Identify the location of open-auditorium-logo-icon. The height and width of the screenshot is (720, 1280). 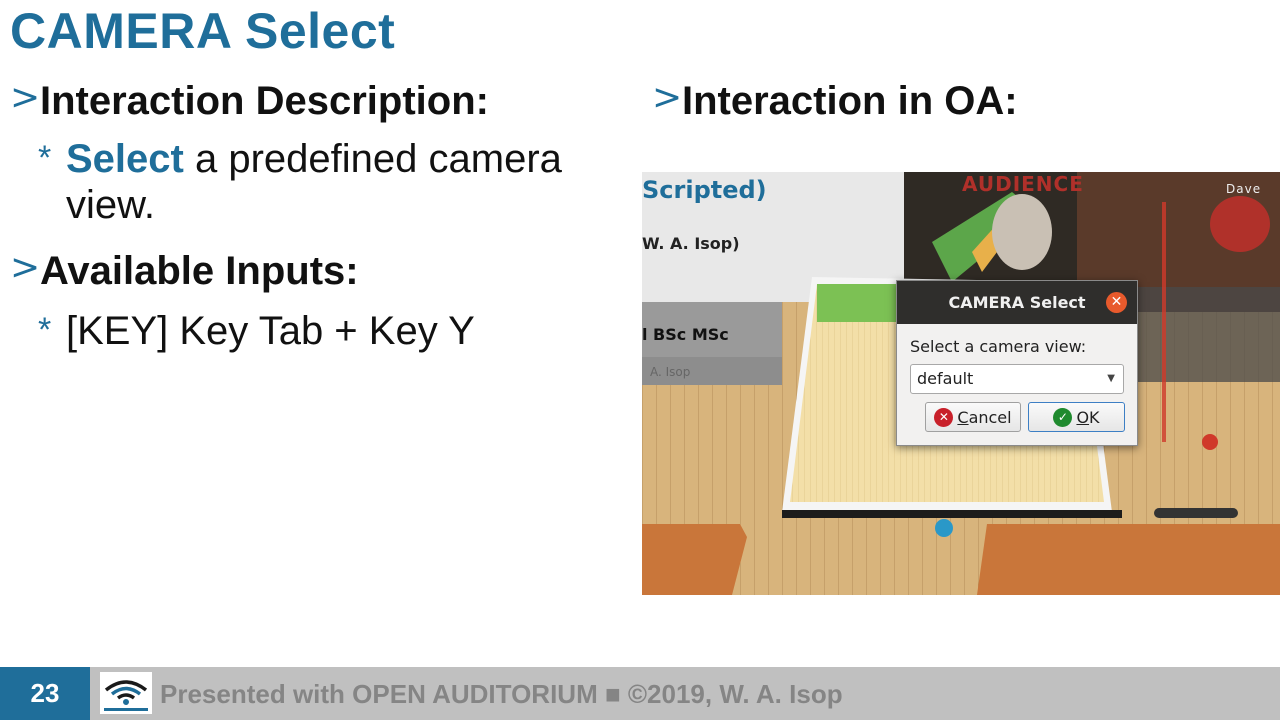
(126, 693).